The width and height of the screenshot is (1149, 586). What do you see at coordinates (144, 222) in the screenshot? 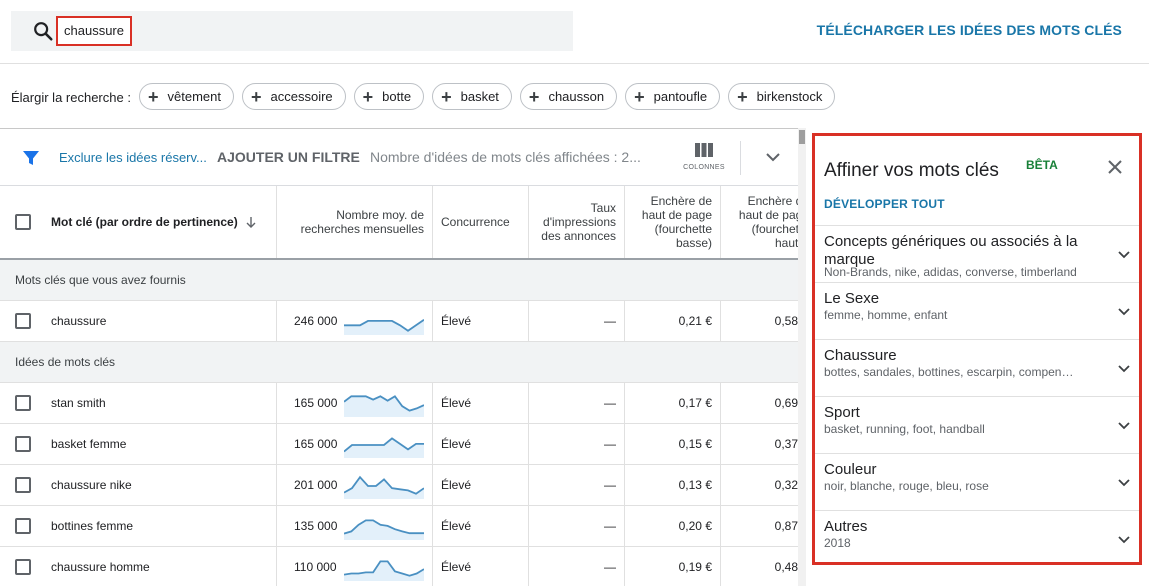
I see `header-keyword-label: Mot clé (par ordre de pertinence)` at bounding box center [144, 222].